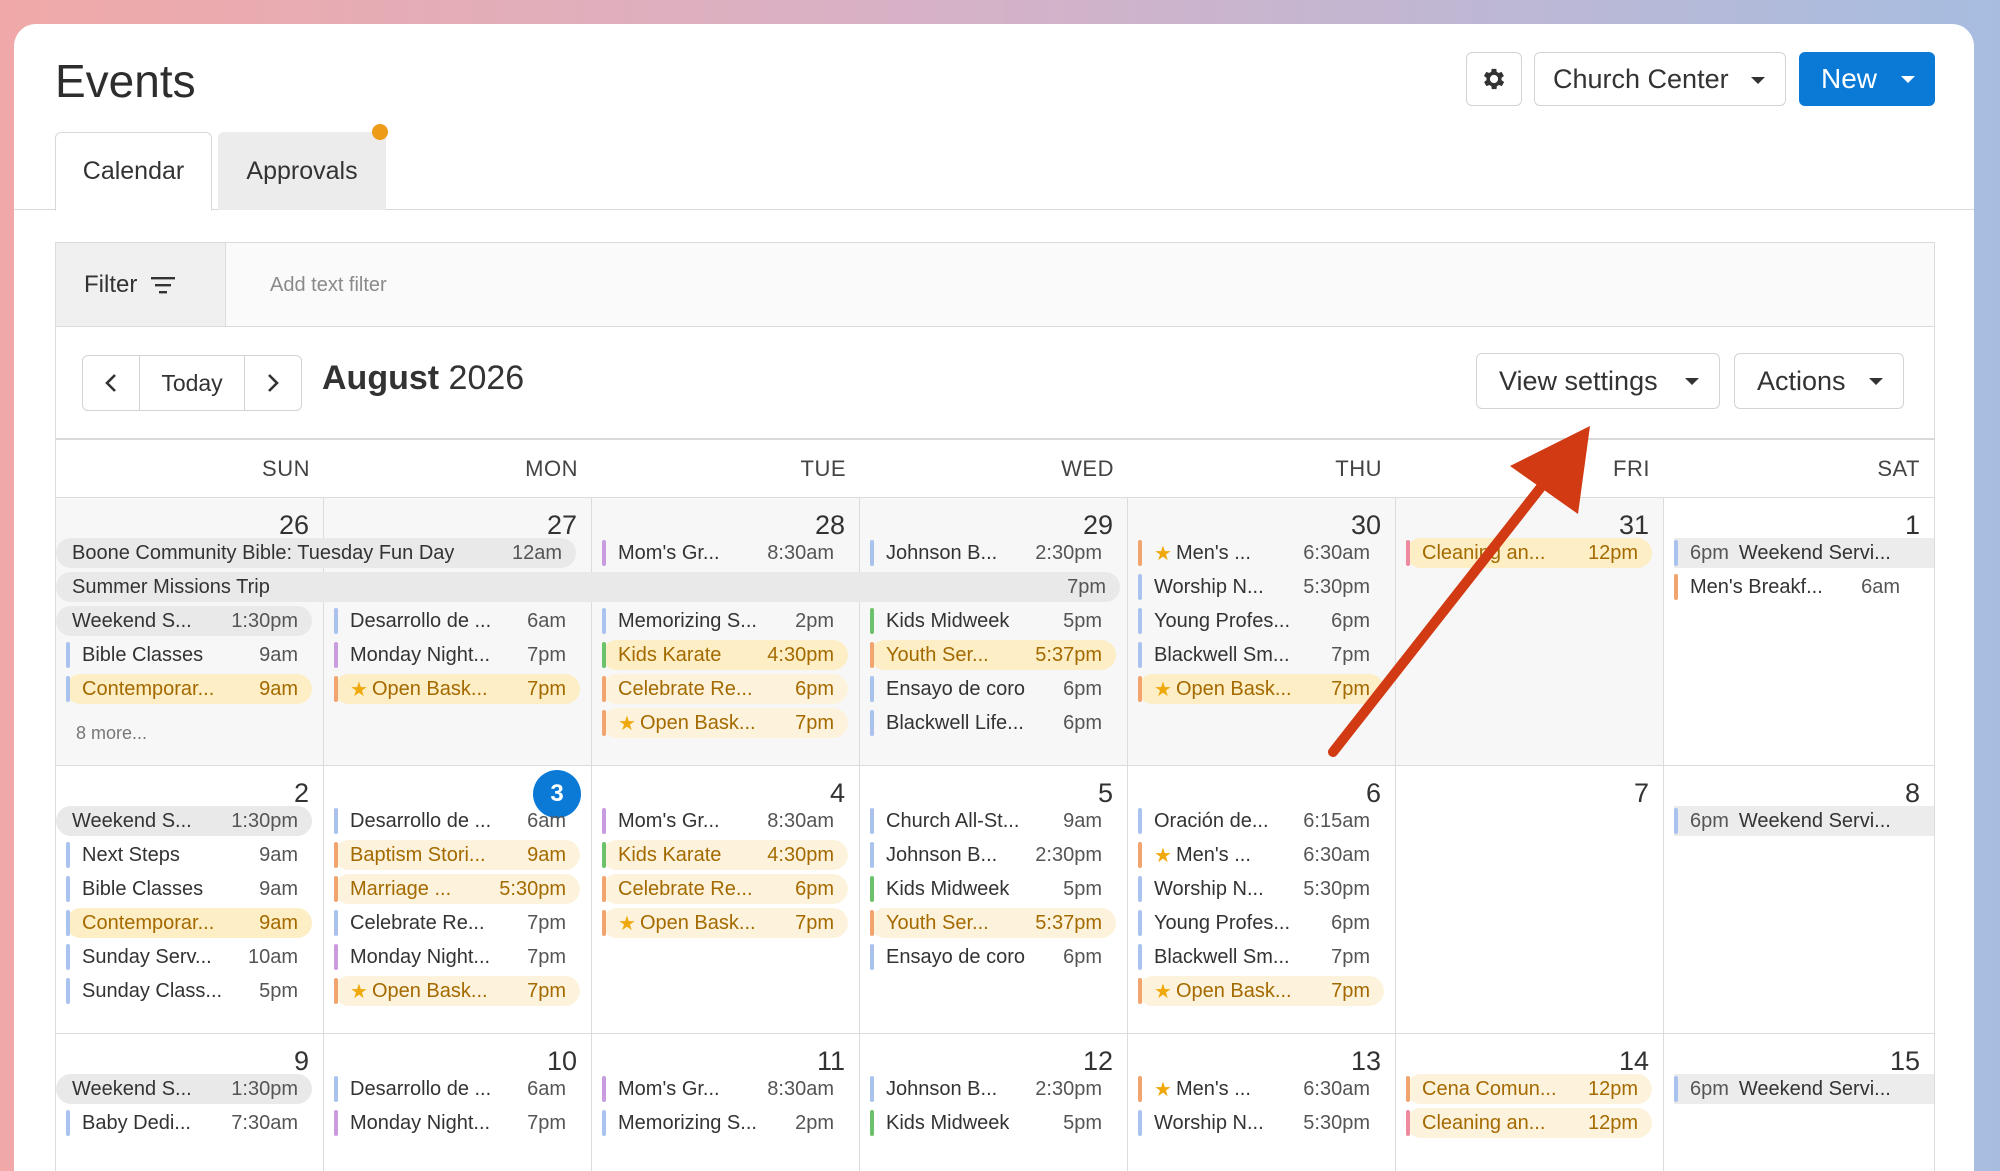 The image size is (2000, 1171). Describe the element at coordinates (1819, 381) in the screenshot. I see `actions-button: Actions` at that location.